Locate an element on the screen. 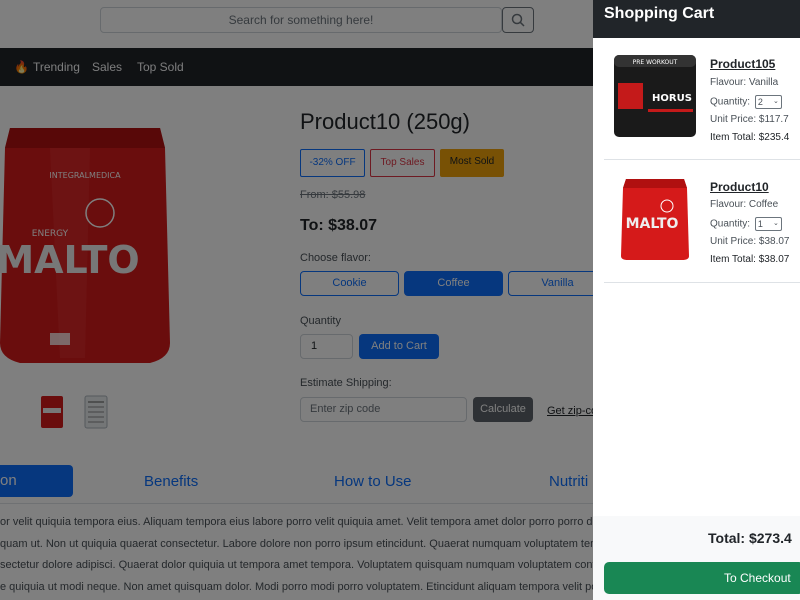 This screenshot has height=600, width=800. cart-item-quantity: Quantity: 1 ⌄ is located at coordinates (746, 224).